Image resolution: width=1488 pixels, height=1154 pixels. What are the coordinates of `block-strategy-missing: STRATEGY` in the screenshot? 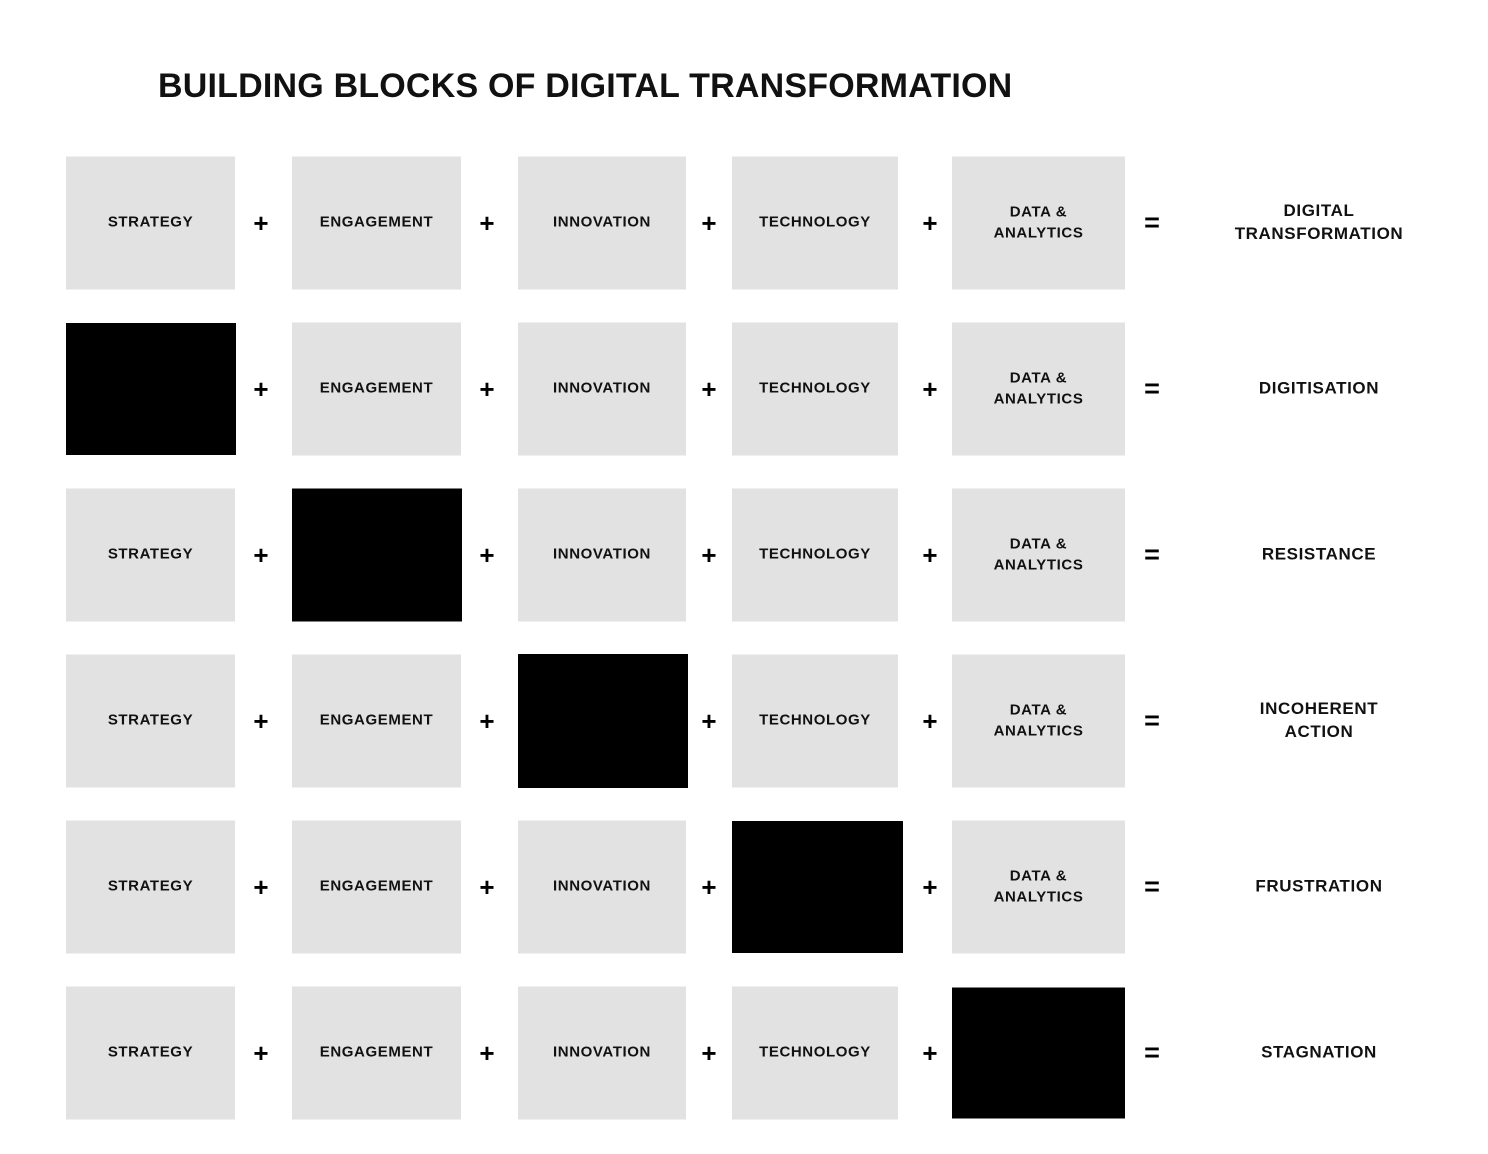 It's located at (151, 389).